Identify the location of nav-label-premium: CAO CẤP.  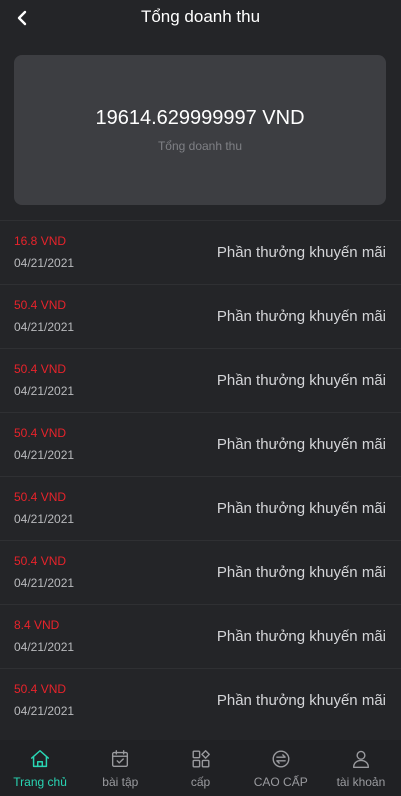
(280, 782).